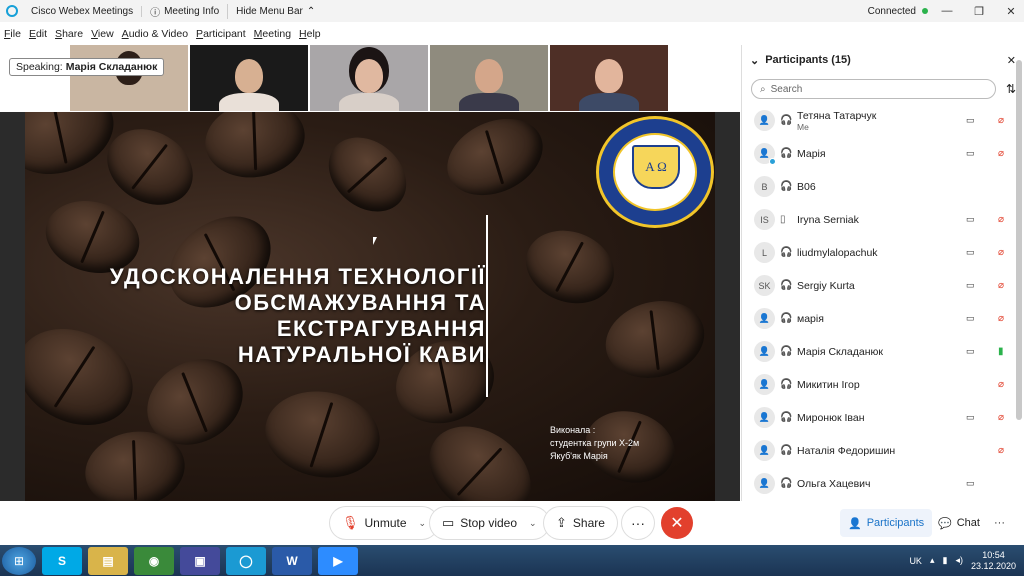  What do you see at coordinates (384, 523) in the screenshot?
I see `unmute-button: 🎙 Unmute ⌄` at bounding box center [384, 523].